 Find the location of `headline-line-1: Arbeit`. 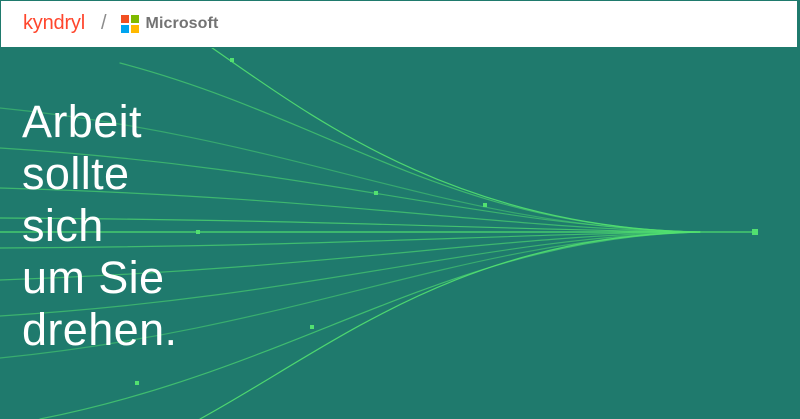

headline-line-1: Arbeit is located at coordinates (82, 121).